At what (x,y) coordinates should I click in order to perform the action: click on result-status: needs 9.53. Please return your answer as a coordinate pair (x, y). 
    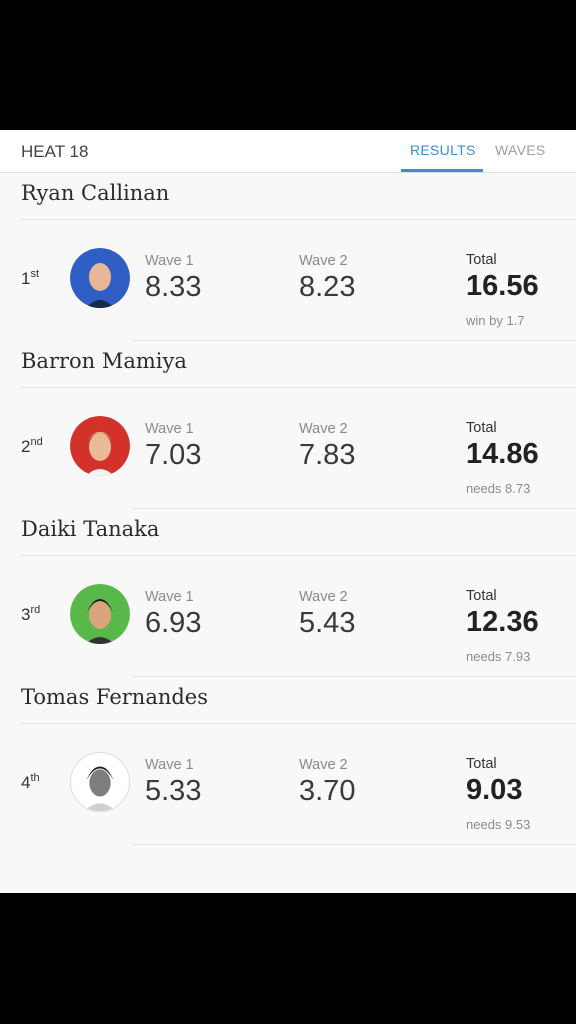
    Looking at the image, I should click on (498, 824).